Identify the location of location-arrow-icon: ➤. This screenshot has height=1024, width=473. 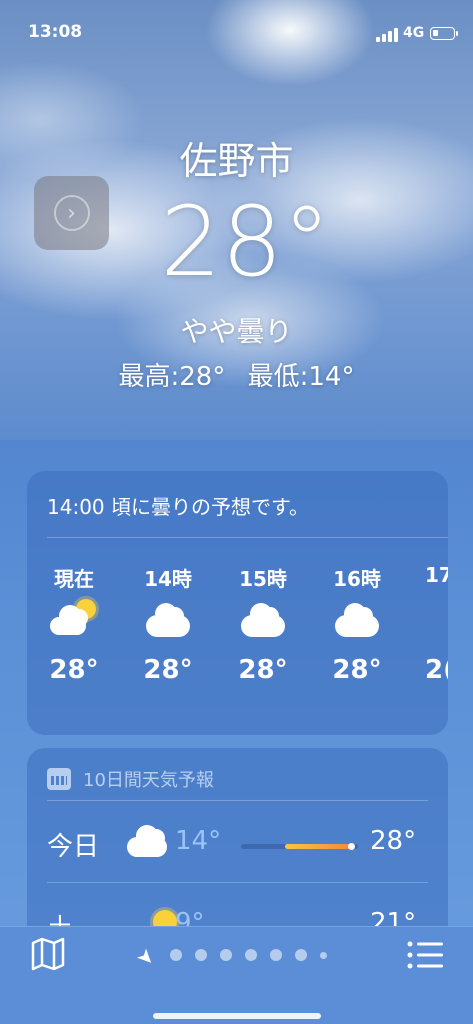
(146, 957).